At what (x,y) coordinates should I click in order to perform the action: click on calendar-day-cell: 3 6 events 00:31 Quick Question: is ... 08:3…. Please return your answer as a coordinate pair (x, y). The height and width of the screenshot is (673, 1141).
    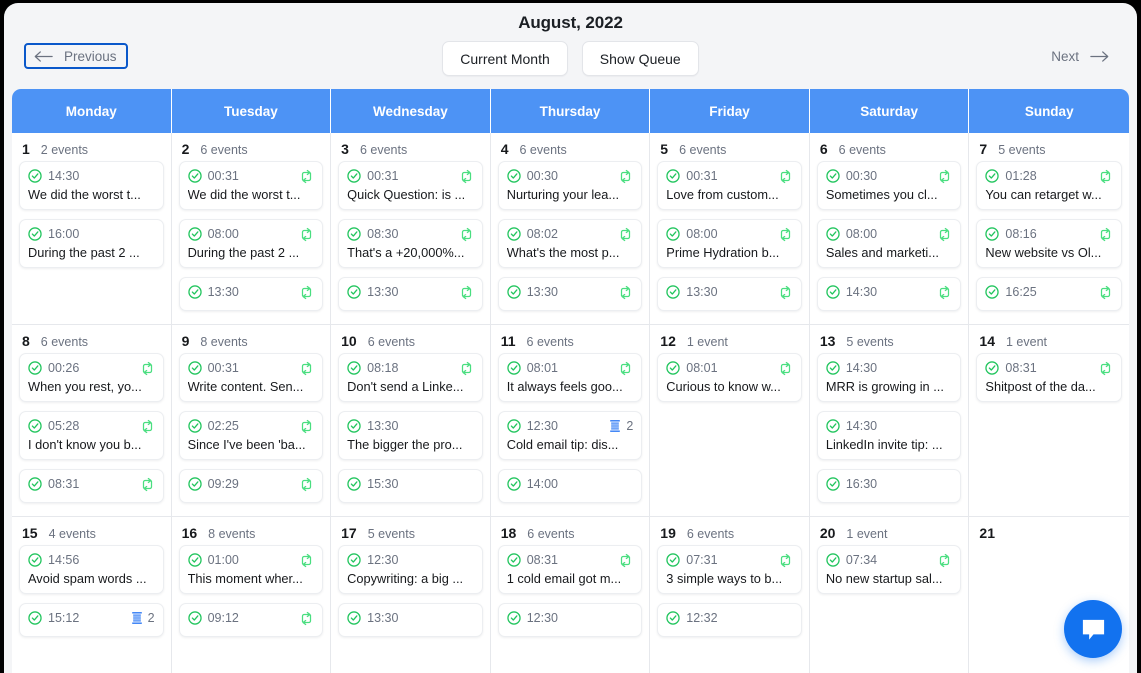
    Looking at the image, I should click on (411, 228).